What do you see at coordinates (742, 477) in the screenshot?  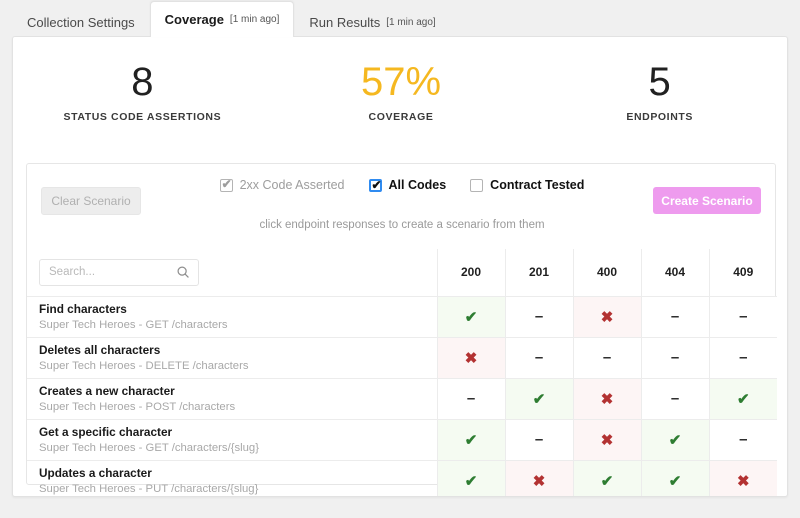 I see `status-cell-409-fail: ✖` at bounding box center [742, 477].